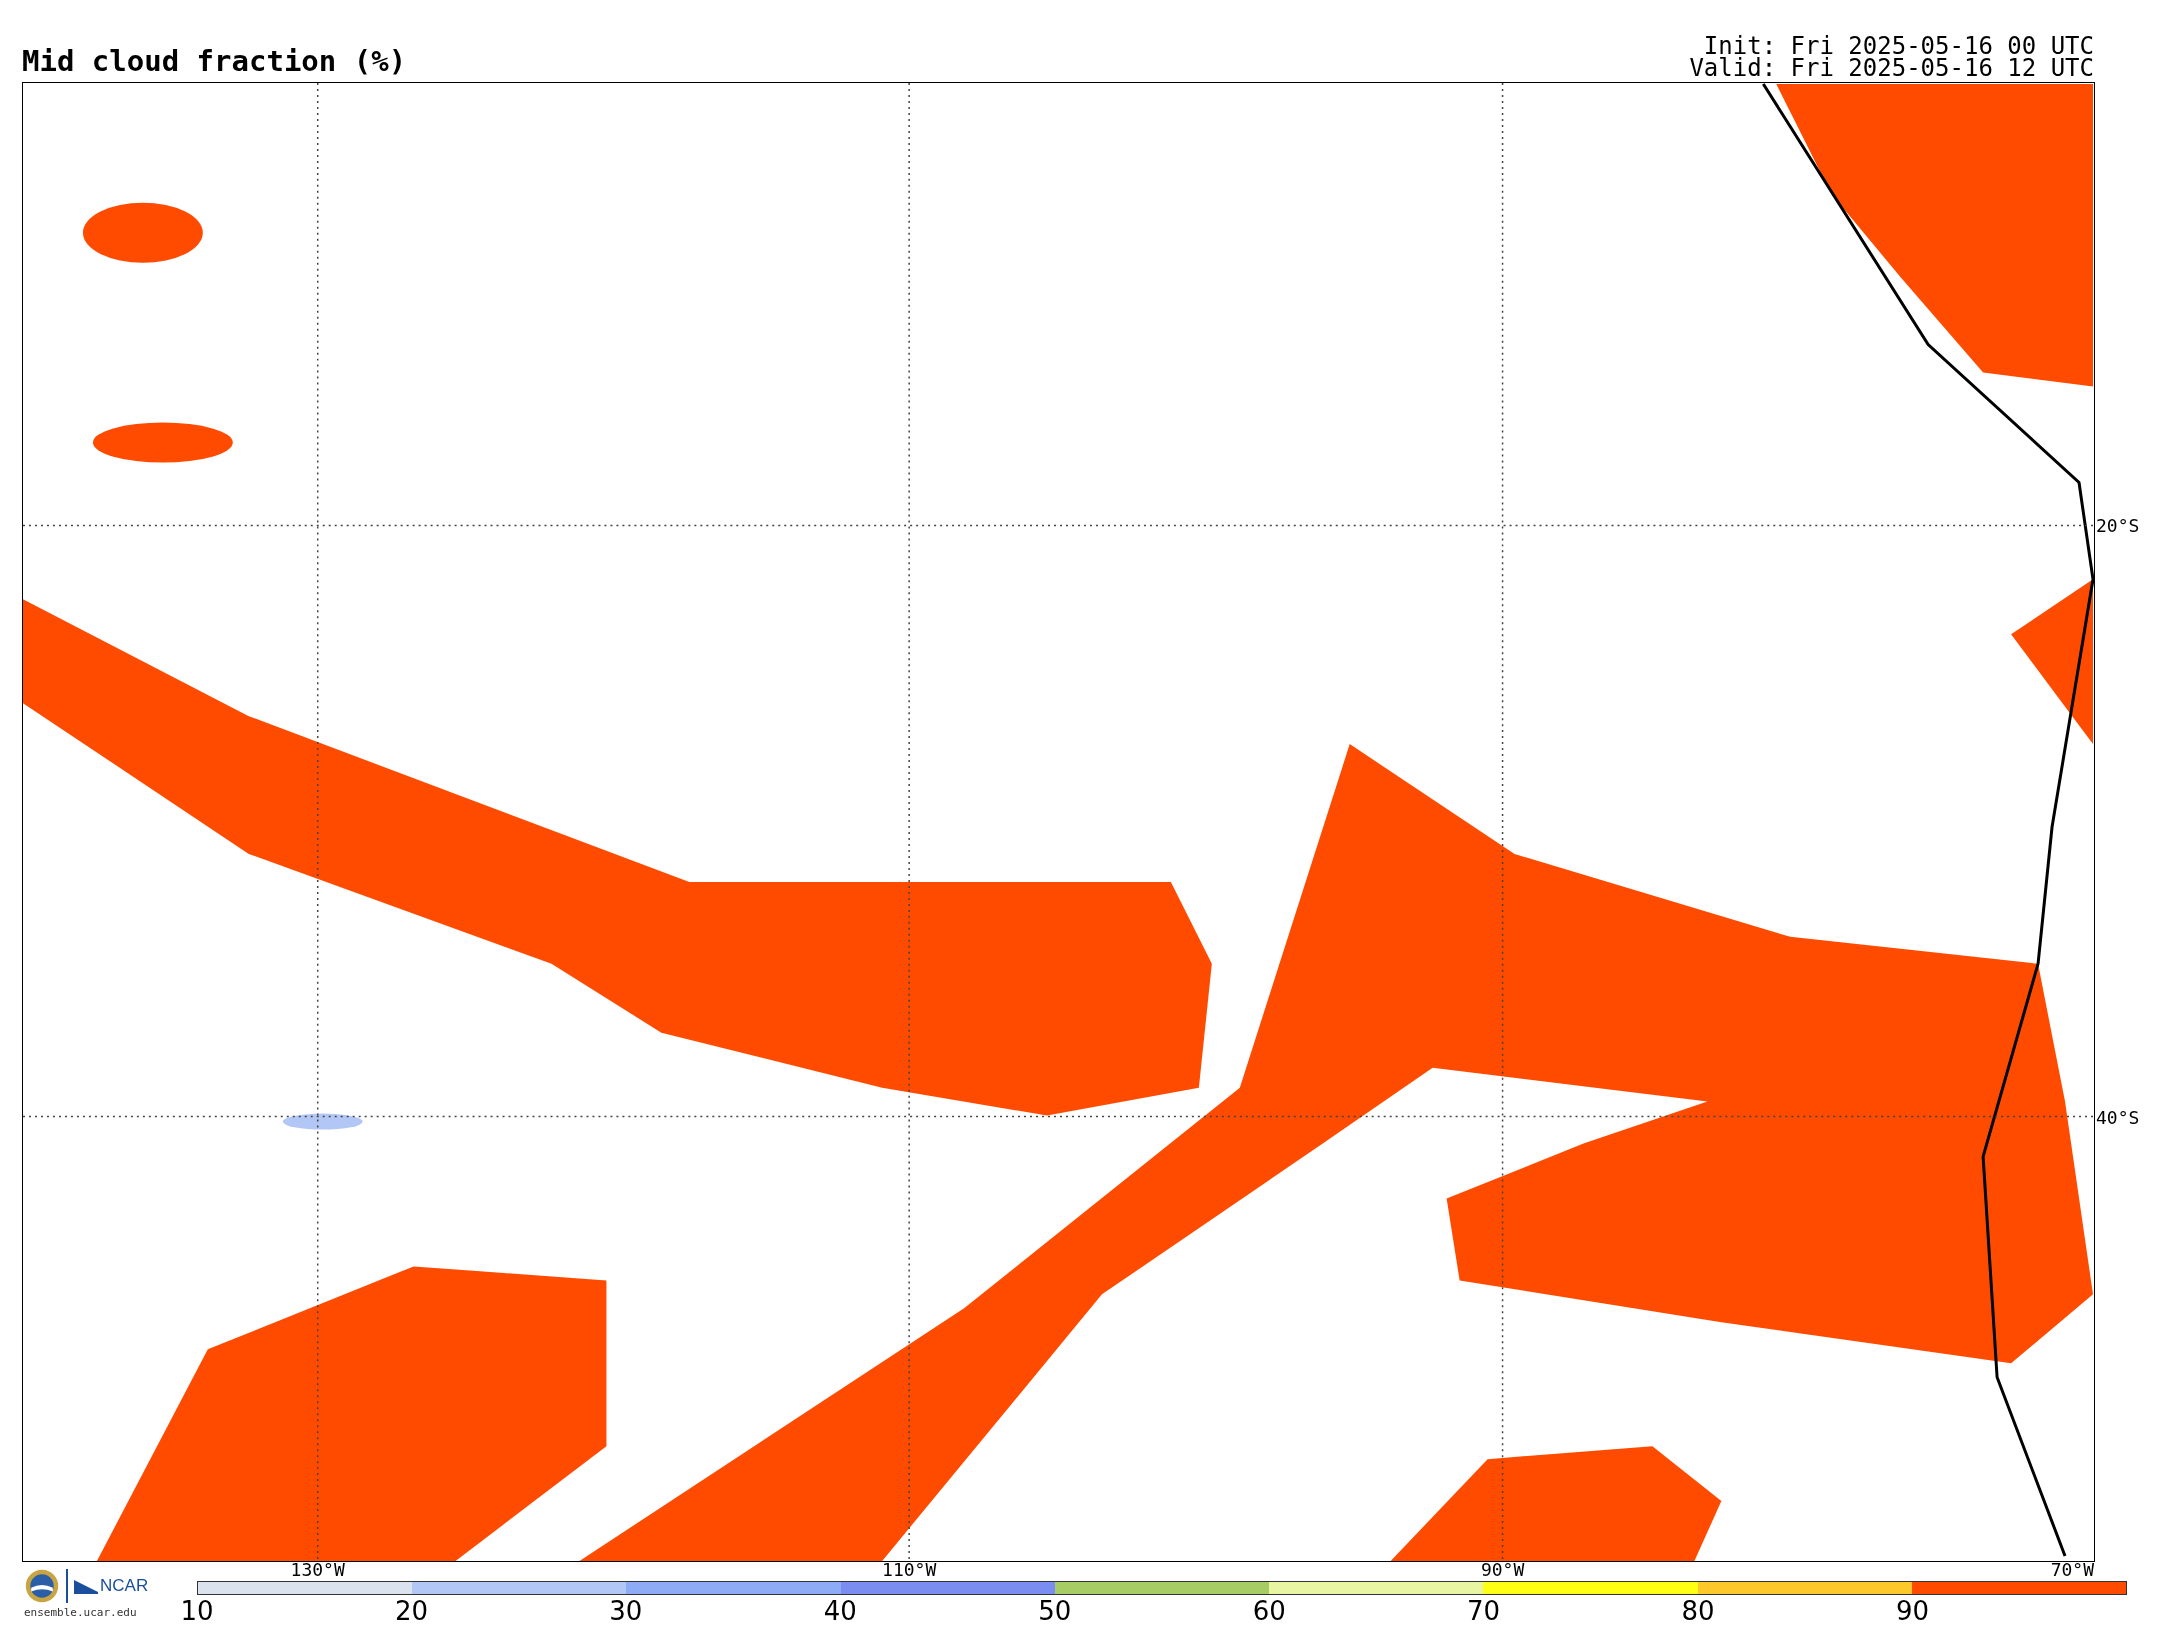 Image resolution: width=2160 pixels, height=1626 pixels. Describe the element at coordinates (1055, 1611) in the screenshot. I see `colorbar-tick-label: 50` at that location.